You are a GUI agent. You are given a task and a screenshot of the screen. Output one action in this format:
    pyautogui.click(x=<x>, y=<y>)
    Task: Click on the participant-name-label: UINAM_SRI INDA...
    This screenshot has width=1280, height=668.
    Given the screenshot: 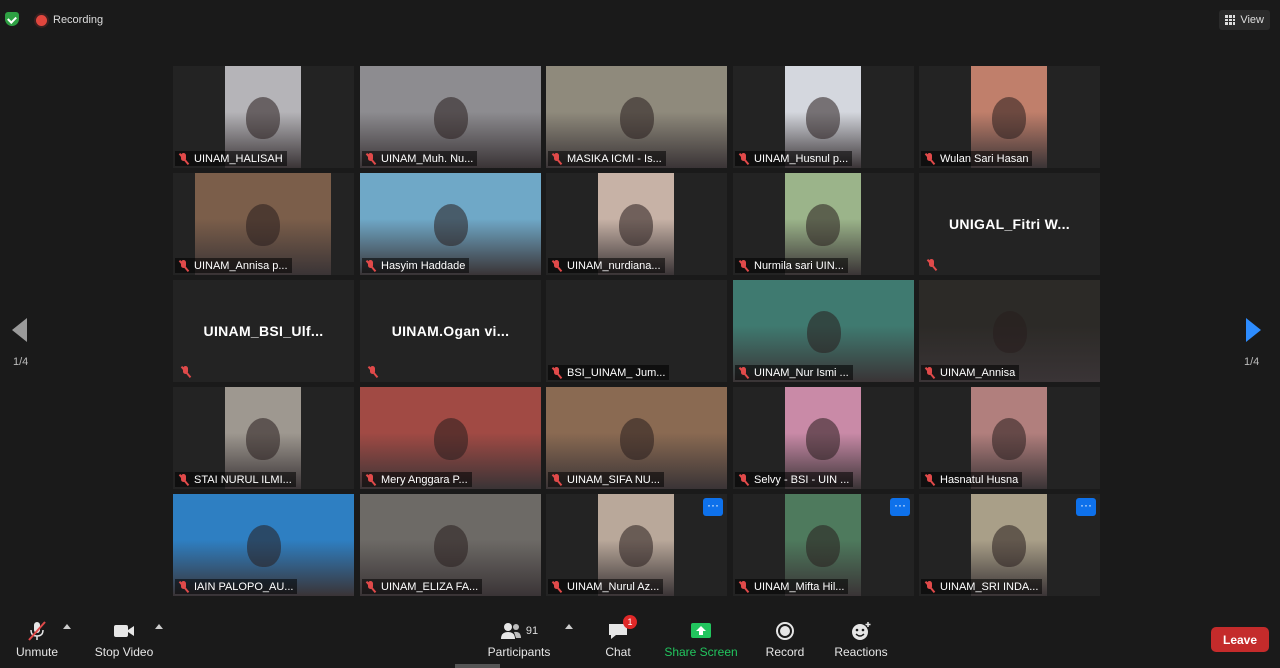 What is the action you would take?
    pyautogui.click(x=982, y=586)
    